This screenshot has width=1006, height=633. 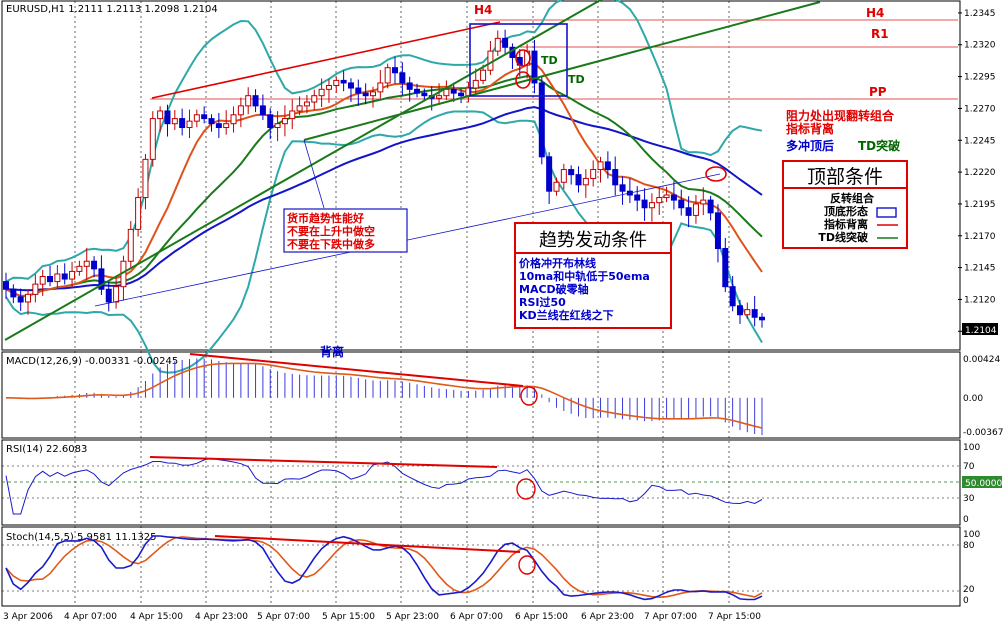 I want to click on time-tick-label: 4 Apr 23:00, so click(x=221, y=617).